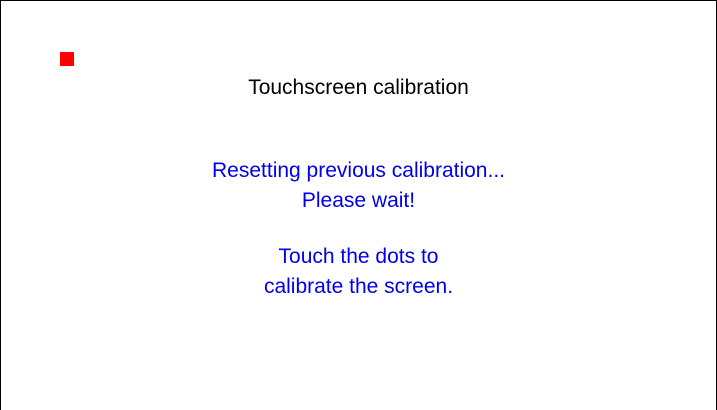  I want to click on instruction-line-2: calibrate the screen., so click(358, 286).